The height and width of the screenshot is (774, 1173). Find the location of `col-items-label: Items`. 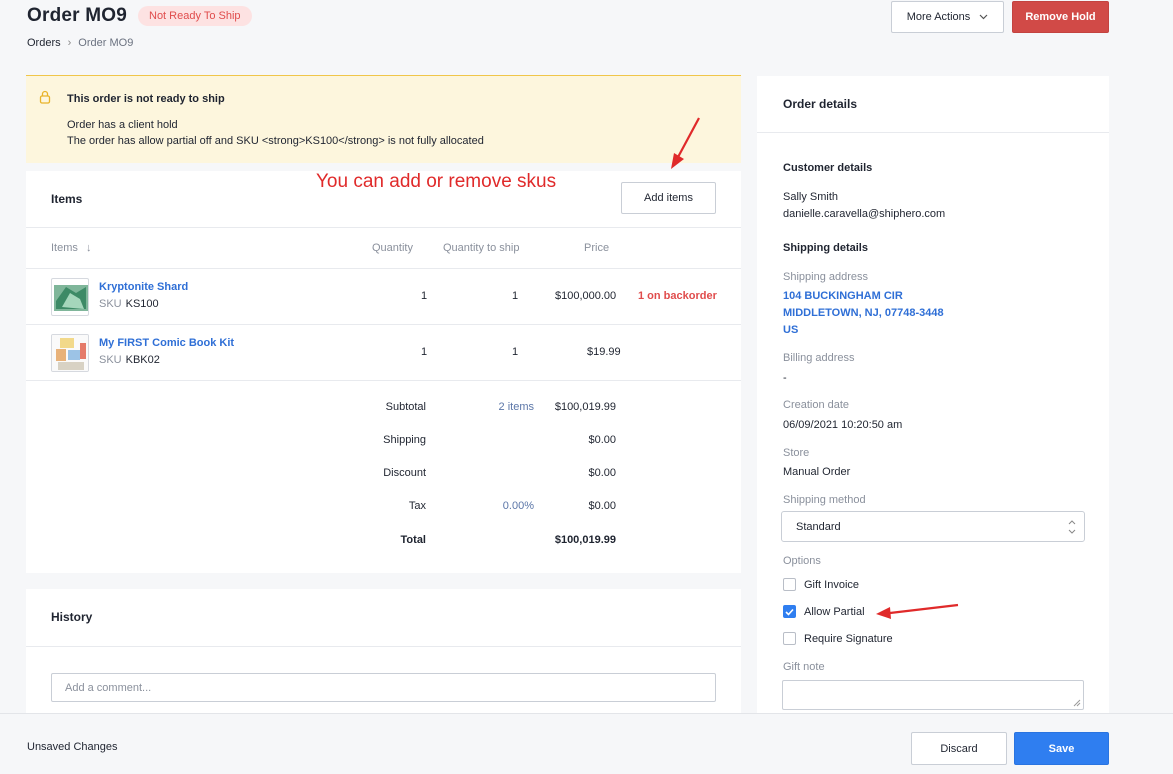

col-items-label: Items is located at coordinates (64, 248).